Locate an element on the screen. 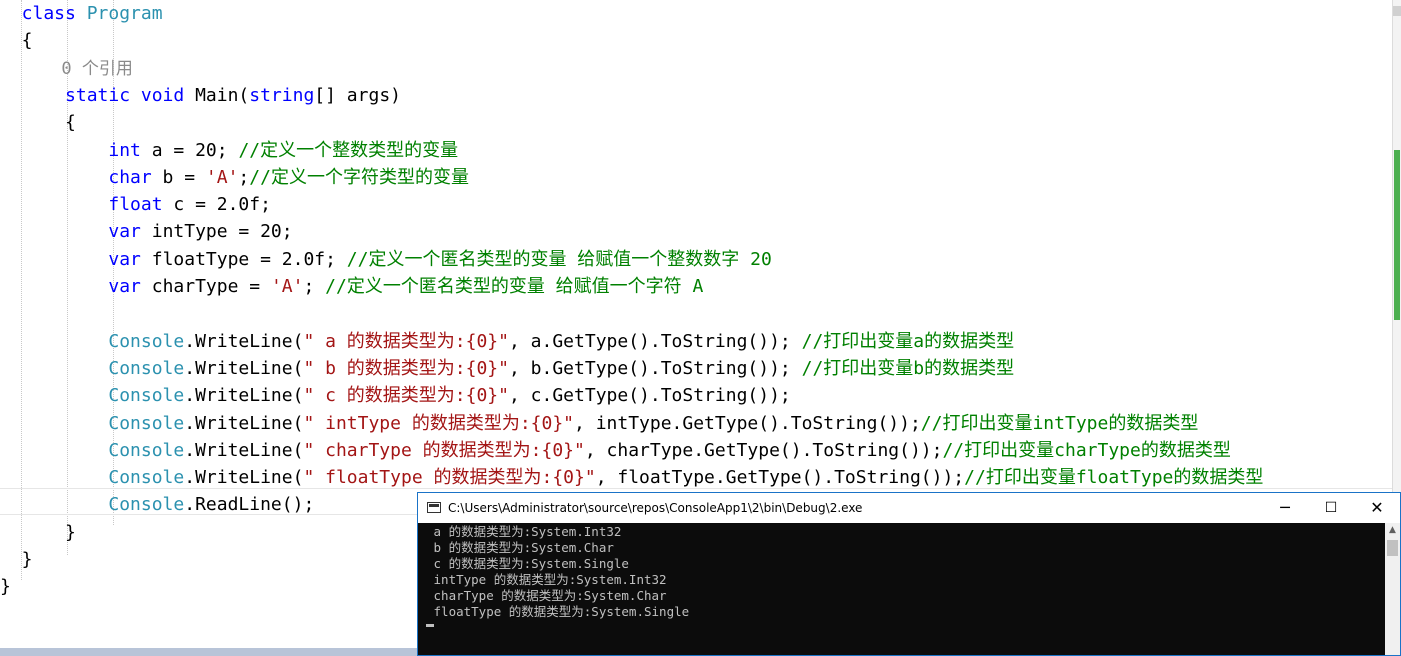  code-token: //定义一个匿名类型的变量 给赋值一个整数数字 20 is located at coordinates (559, 259).